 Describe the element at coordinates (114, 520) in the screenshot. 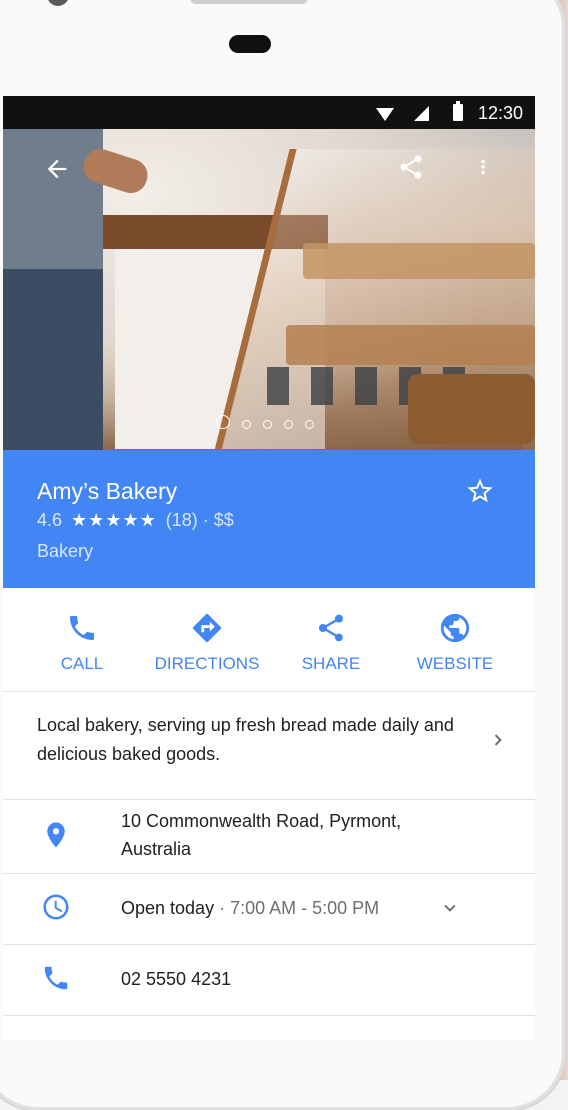

I see `rating-stars: ★★★★★` at that location.